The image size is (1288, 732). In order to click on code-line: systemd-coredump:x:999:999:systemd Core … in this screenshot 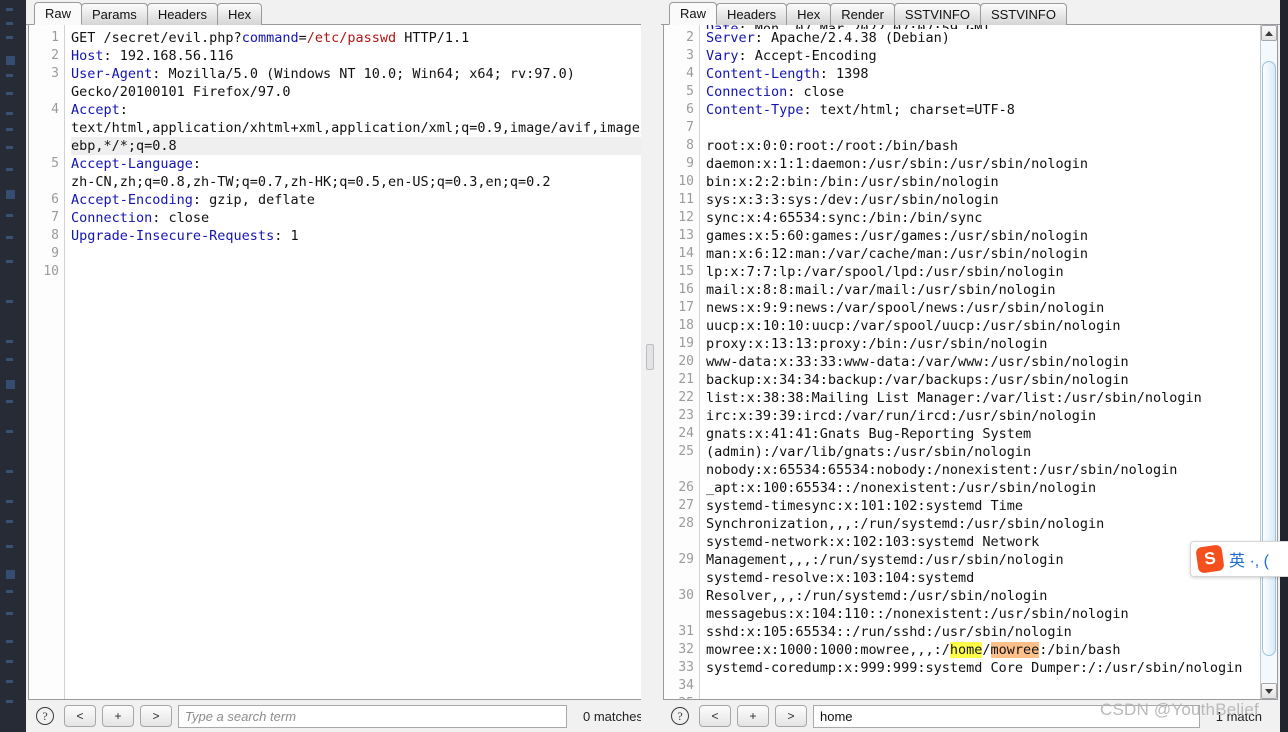, I will do `click(974, 668)`.